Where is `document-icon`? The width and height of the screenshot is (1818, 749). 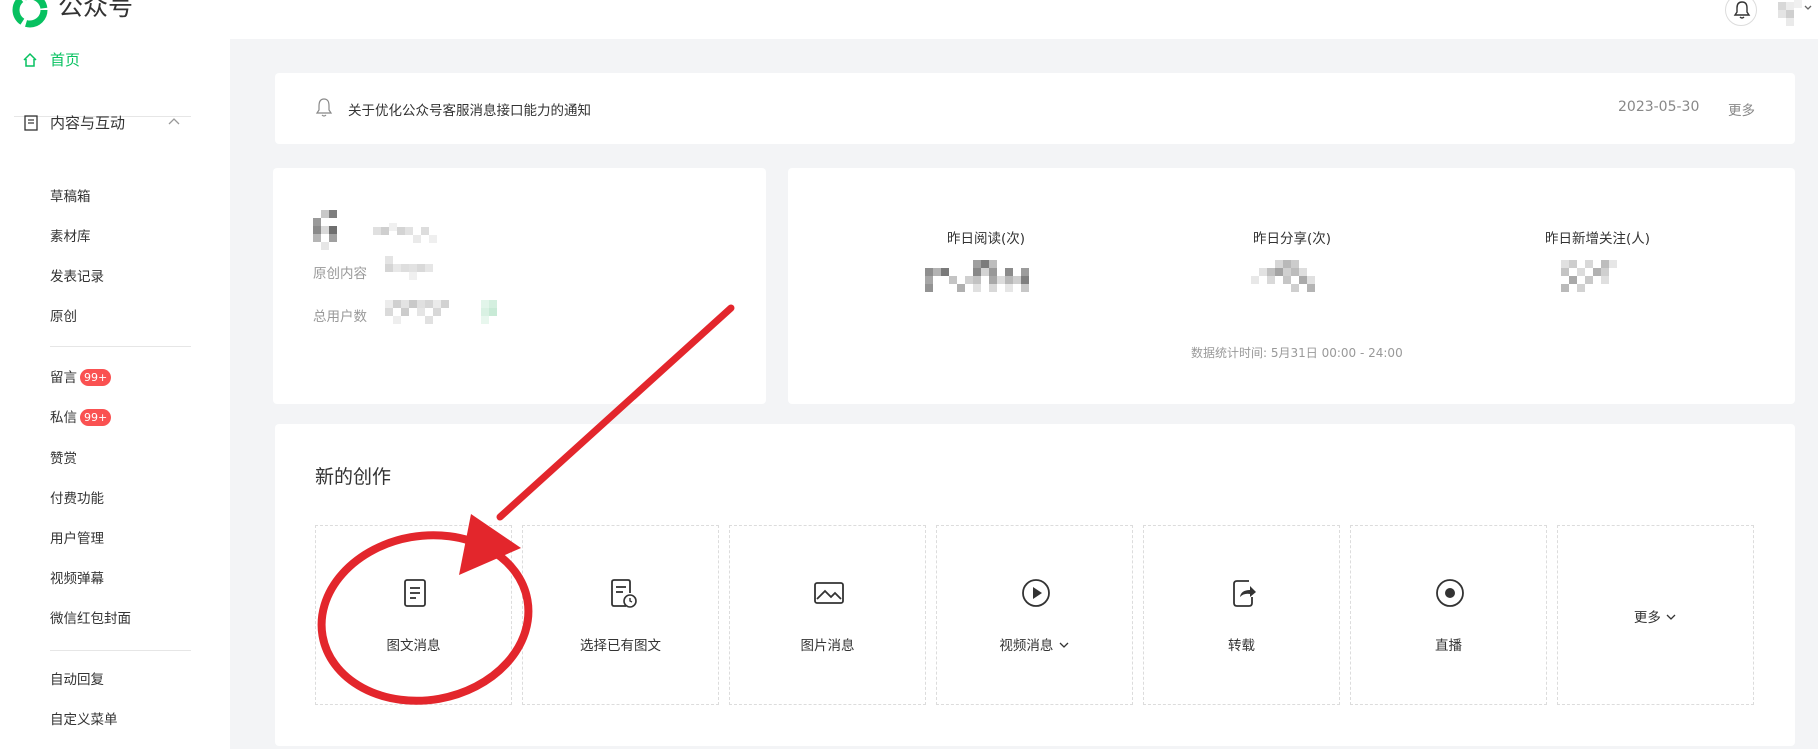
document-icon is located at coordinates (31, 123).